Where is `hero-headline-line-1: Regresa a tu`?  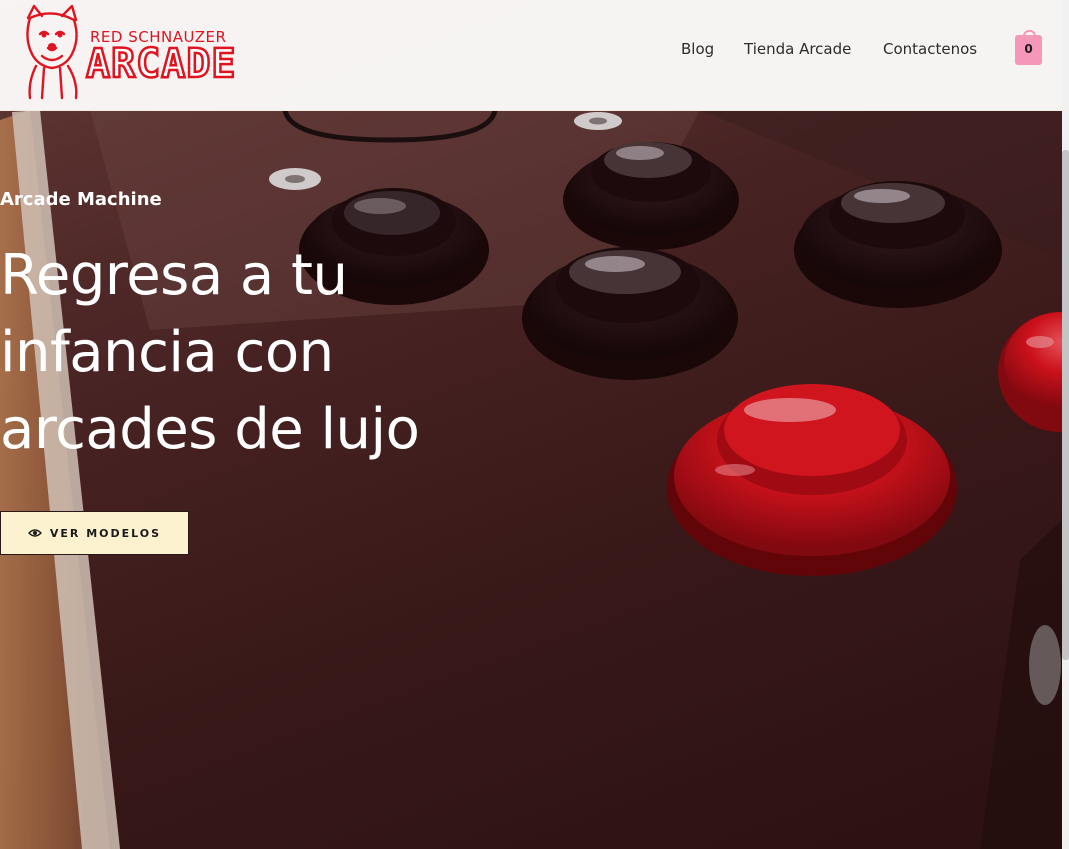
hero-headline-line-1: Regresa a tu is located at coordinates (174, 275).